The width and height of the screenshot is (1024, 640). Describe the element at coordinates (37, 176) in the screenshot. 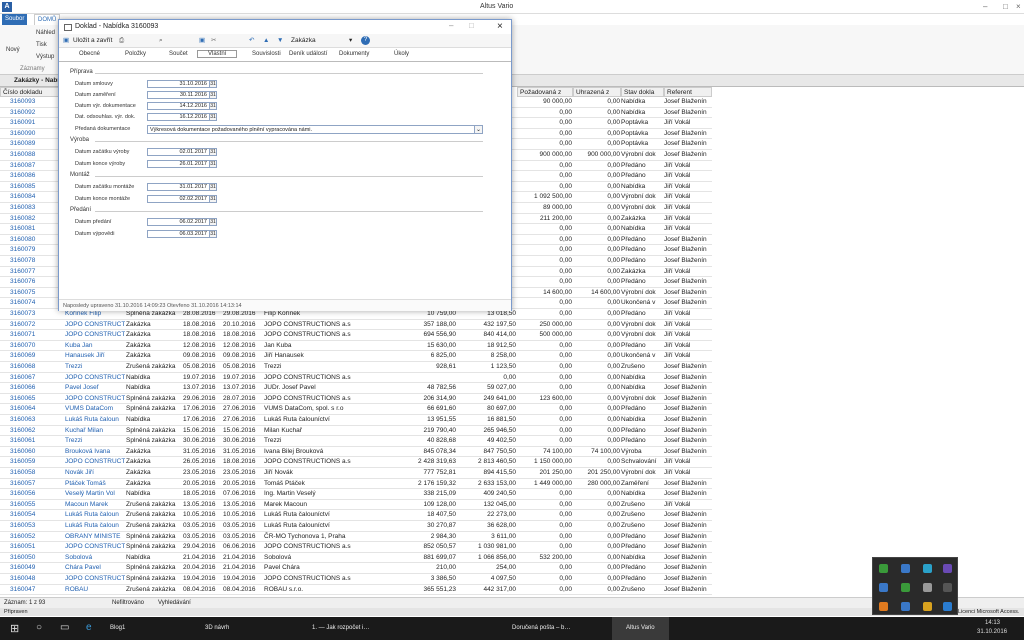

I see `cell-id: 3160086` at that location.